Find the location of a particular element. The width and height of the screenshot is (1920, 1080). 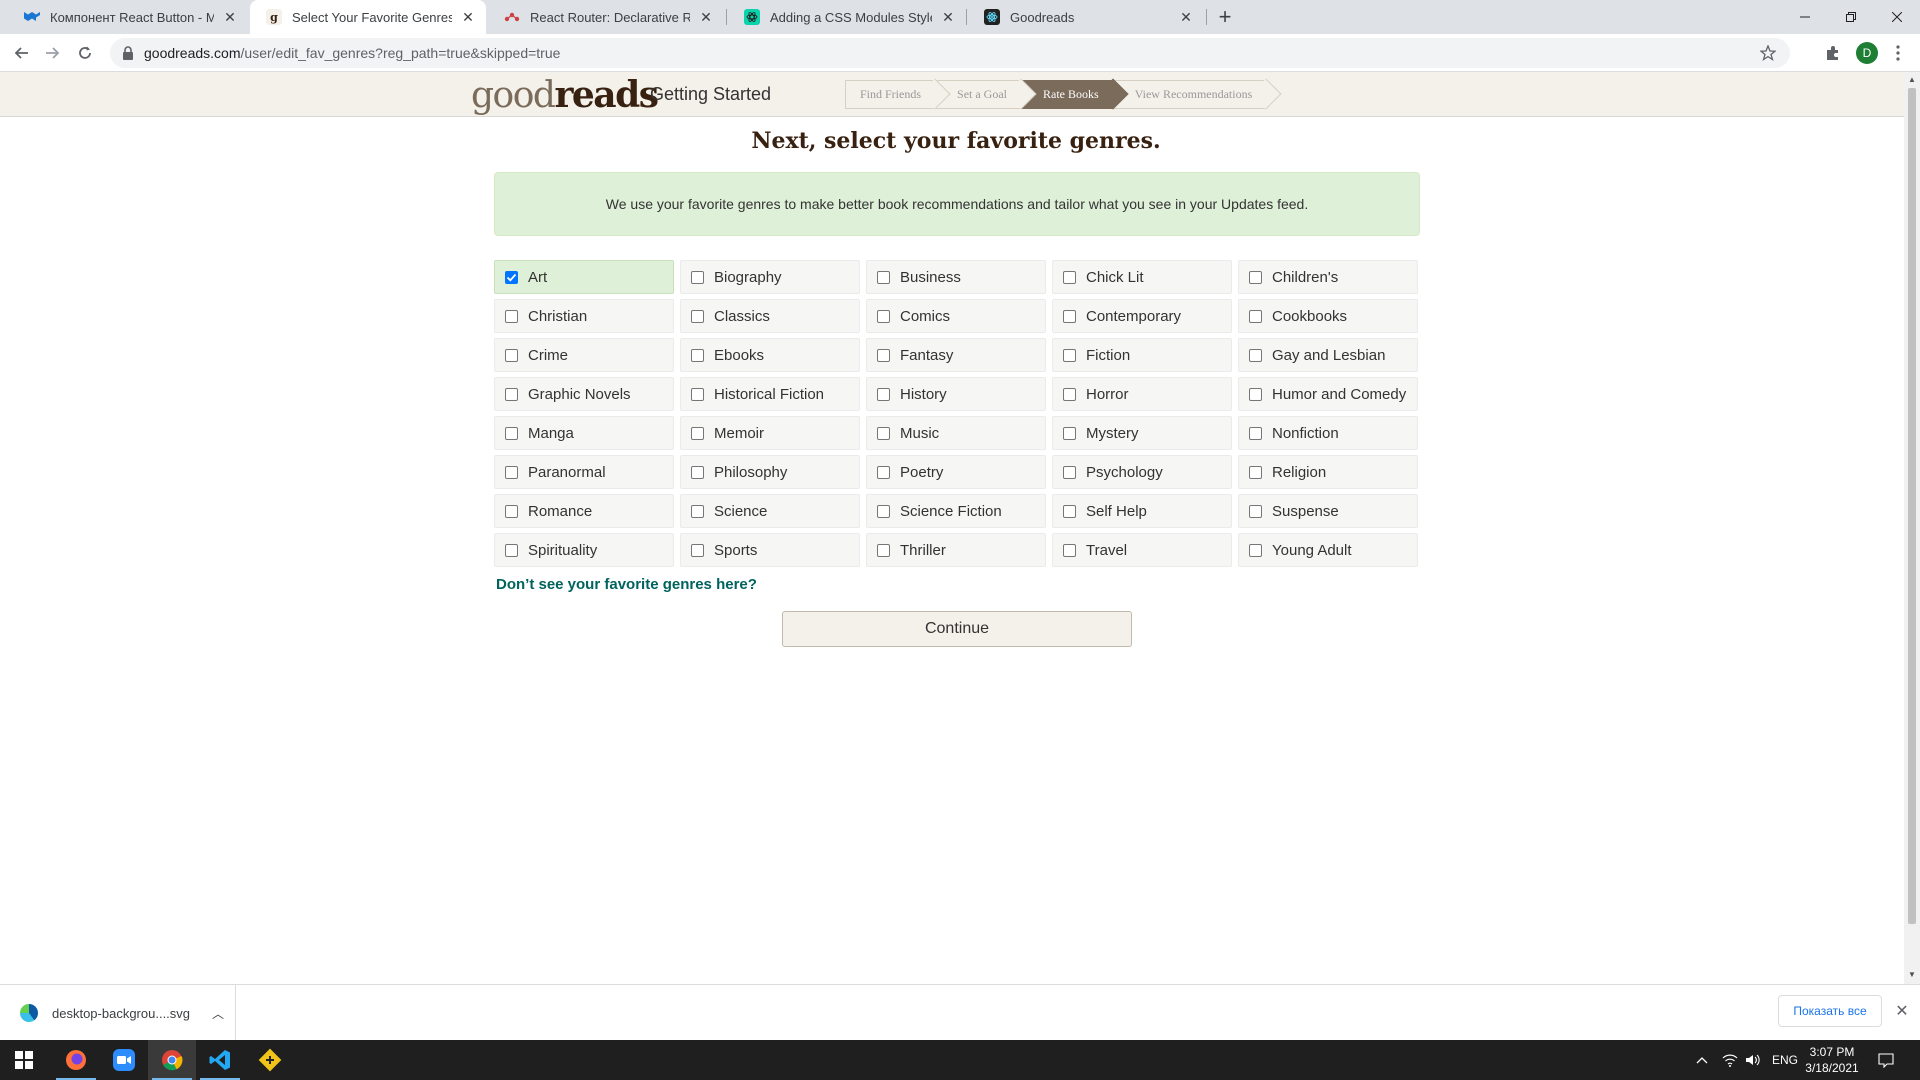

new-tab-icon: + is located at coordinates (1225, 16).